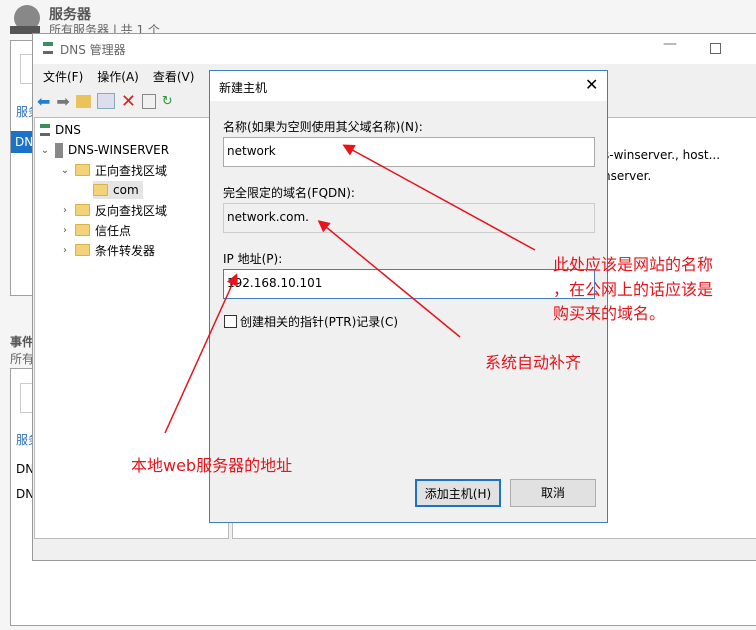  What do you see at coordinates (201, 353) in the screenshot?
I see `ip-arrow` at bounding box center [201, 353].